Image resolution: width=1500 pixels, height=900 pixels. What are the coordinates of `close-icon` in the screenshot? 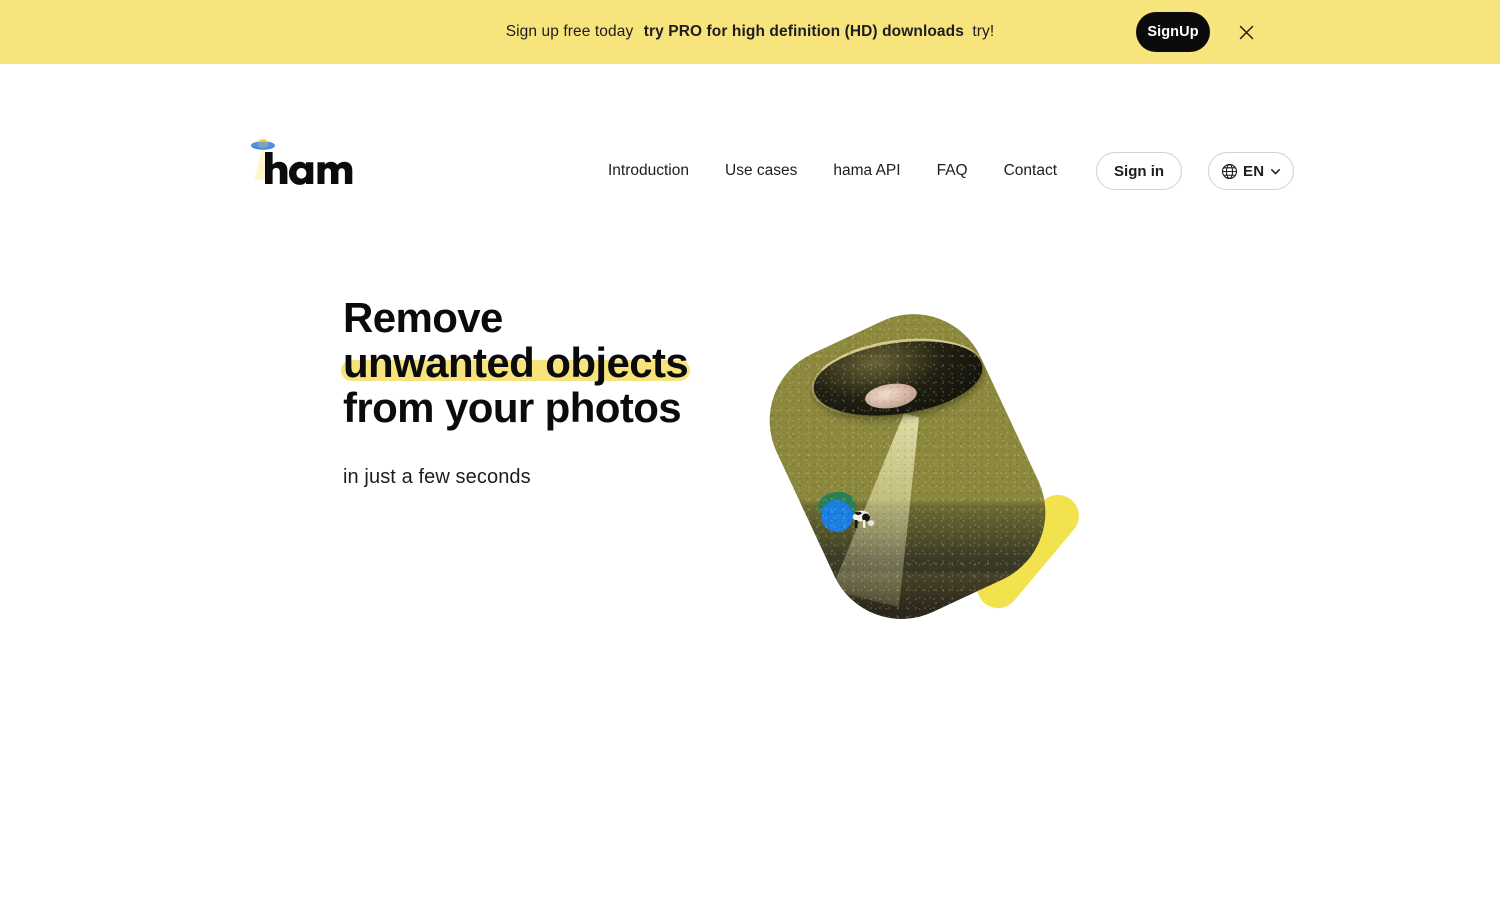 It's located at (1246, 32).